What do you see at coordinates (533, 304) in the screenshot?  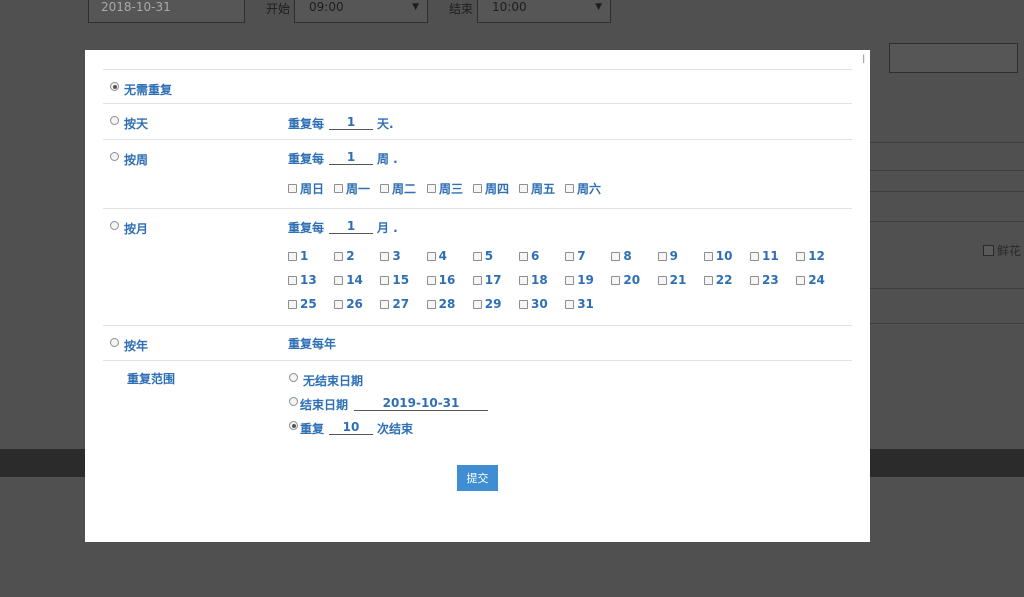 I see `monthday-checkbox: 30` at bounding box center [533, 304].